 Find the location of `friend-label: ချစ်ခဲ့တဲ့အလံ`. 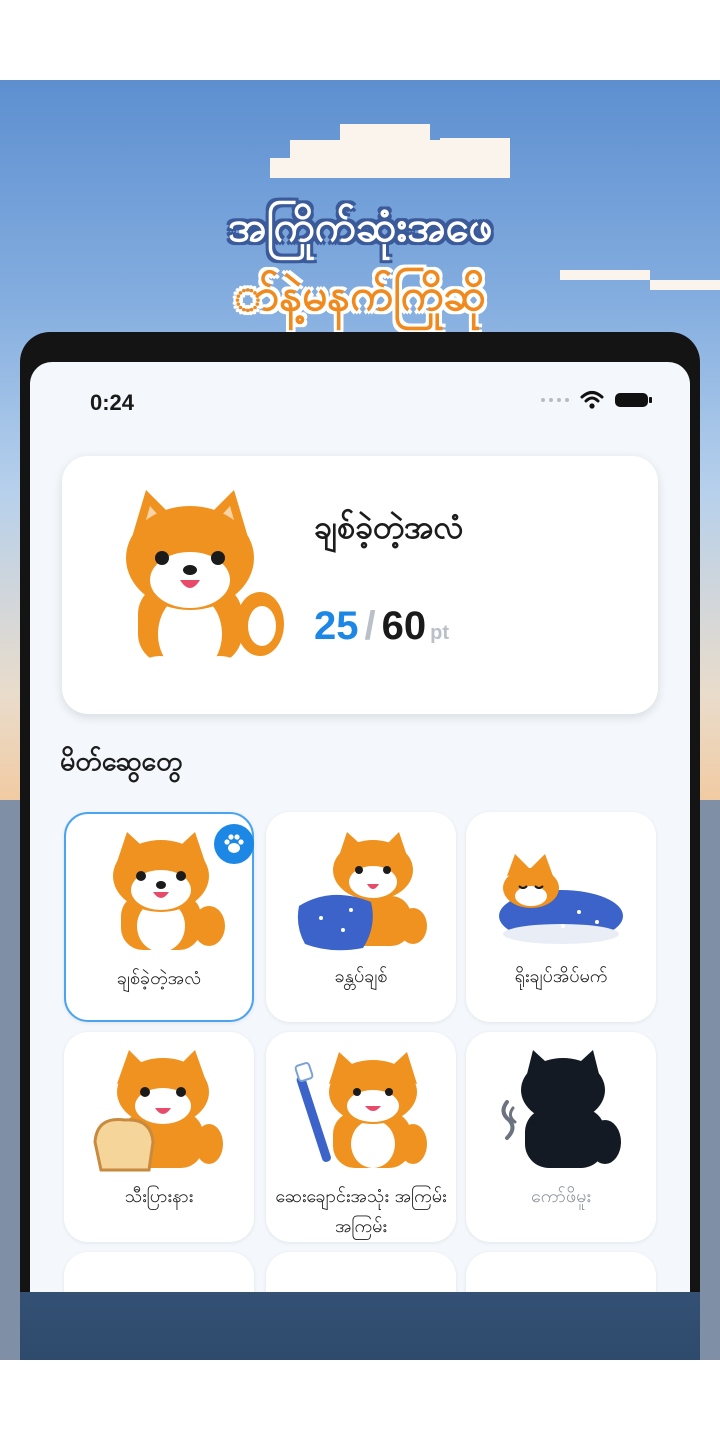

friend-label: ချစ်ခဲ့တဲ့အလံ is located at coordinates (159, 978).